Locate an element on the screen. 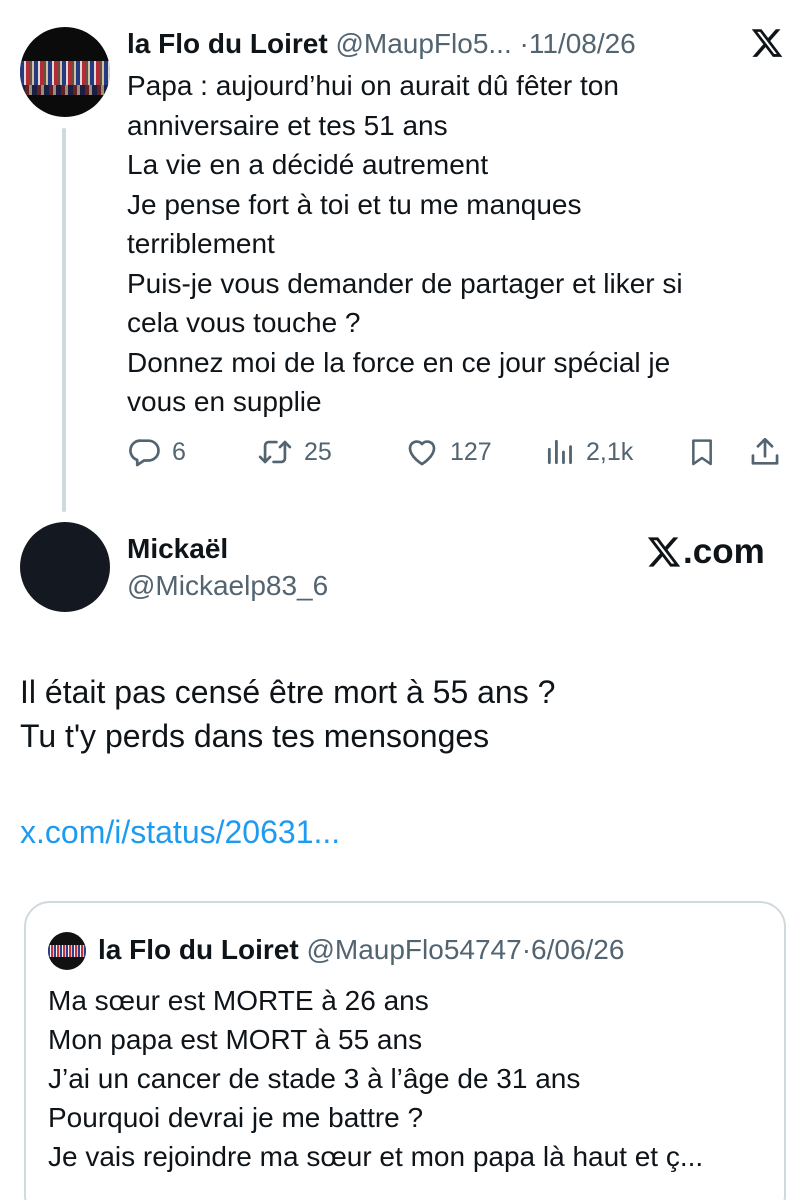 The width and height of the screenshot is (804, 1200). views-count: 2,1k is located at coordinates (610, 451).